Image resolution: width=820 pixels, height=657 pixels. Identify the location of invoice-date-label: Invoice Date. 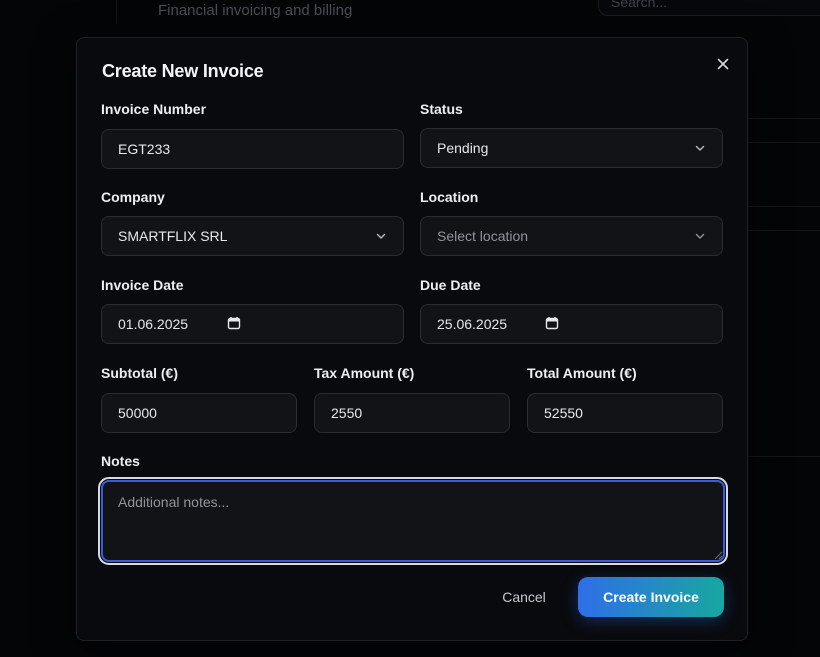
(142, 285).